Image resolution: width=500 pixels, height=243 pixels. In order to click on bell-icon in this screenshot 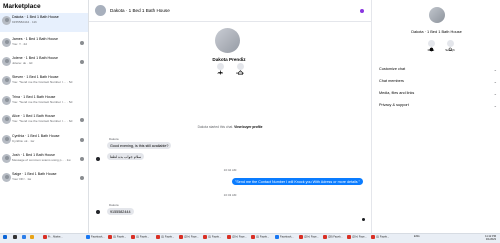, I will do `click(431, 46)`.